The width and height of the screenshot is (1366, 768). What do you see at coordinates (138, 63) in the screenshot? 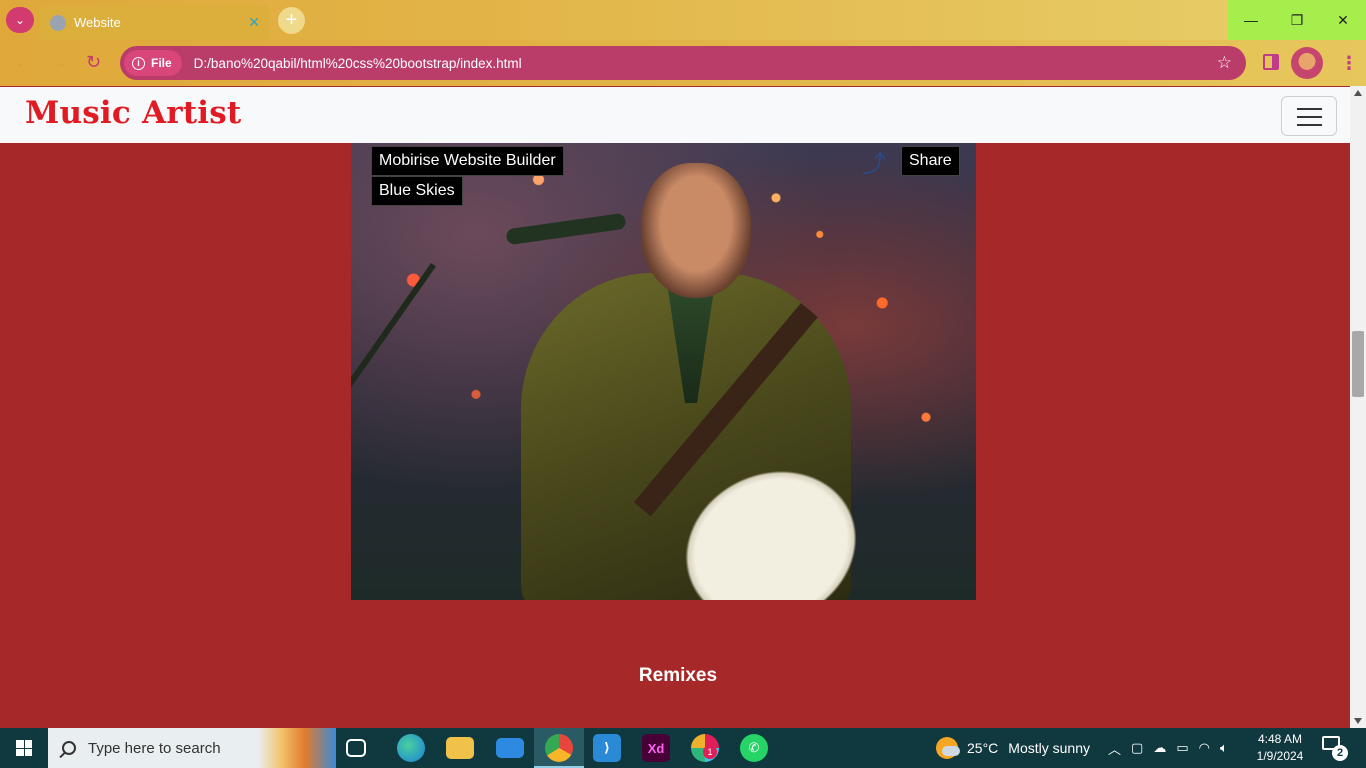
I see `info-icon: i` at bounding box center [138, 63].